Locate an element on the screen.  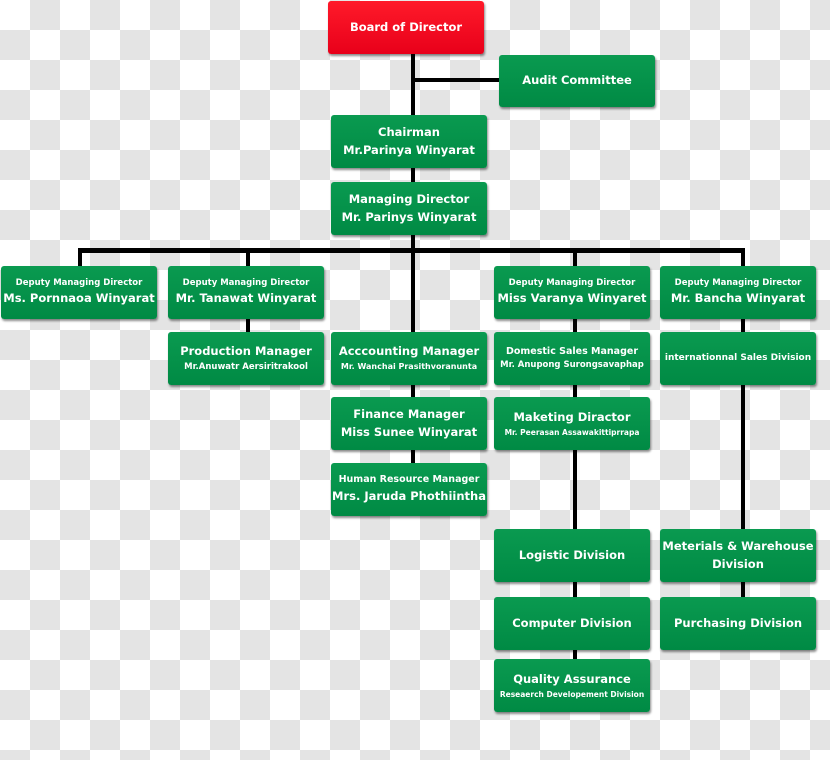
box-title: internationnal Sales Division is located at coordinates (738, 357).